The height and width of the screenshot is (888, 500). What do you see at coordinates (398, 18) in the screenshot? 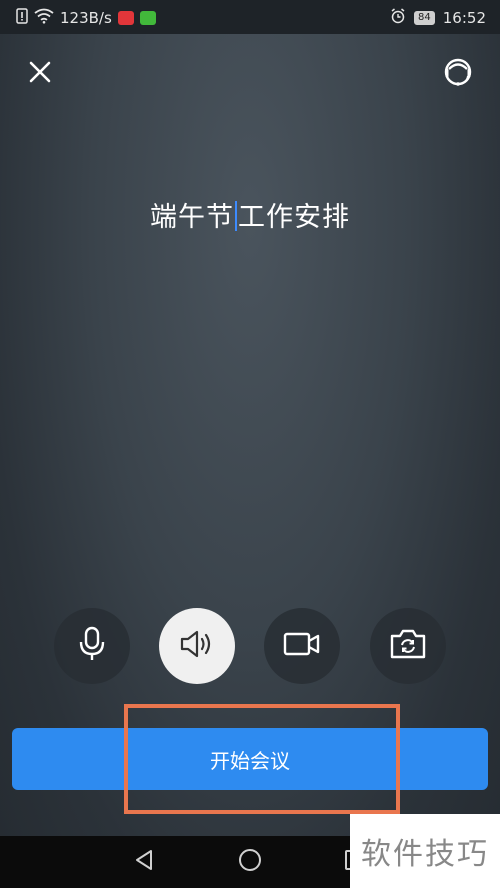
I see `alarm-icon` at bounding box center [398, 18].